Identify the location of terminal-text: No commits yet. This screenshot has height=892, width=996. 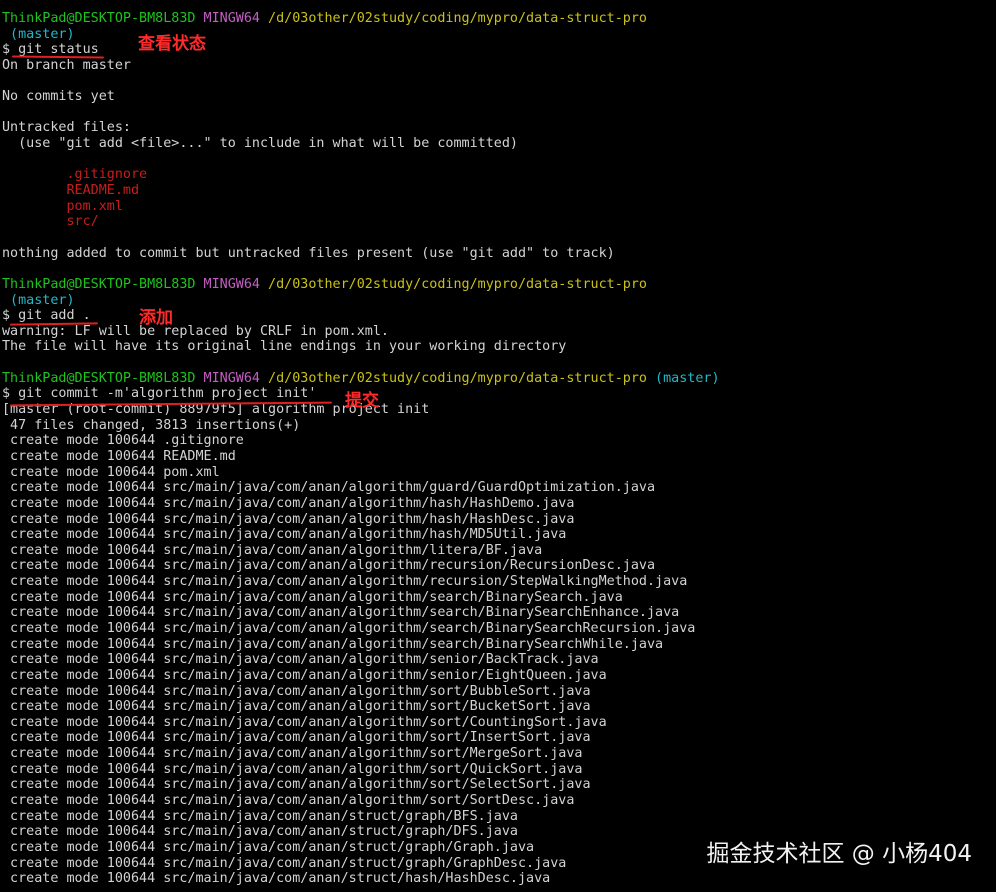
(58, 97).